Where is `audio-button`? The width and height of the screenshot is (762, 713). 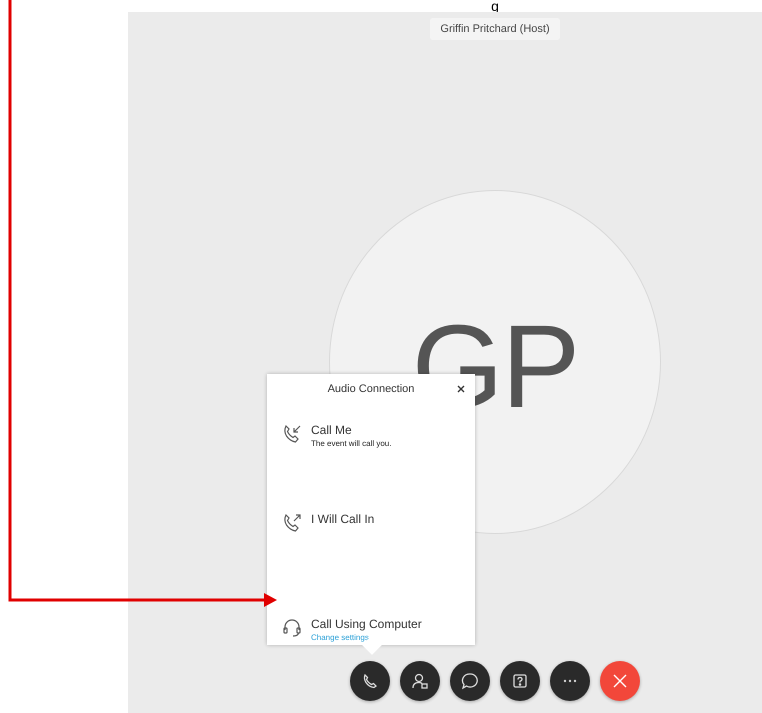 audio-button is located at coordinates (370, 681).